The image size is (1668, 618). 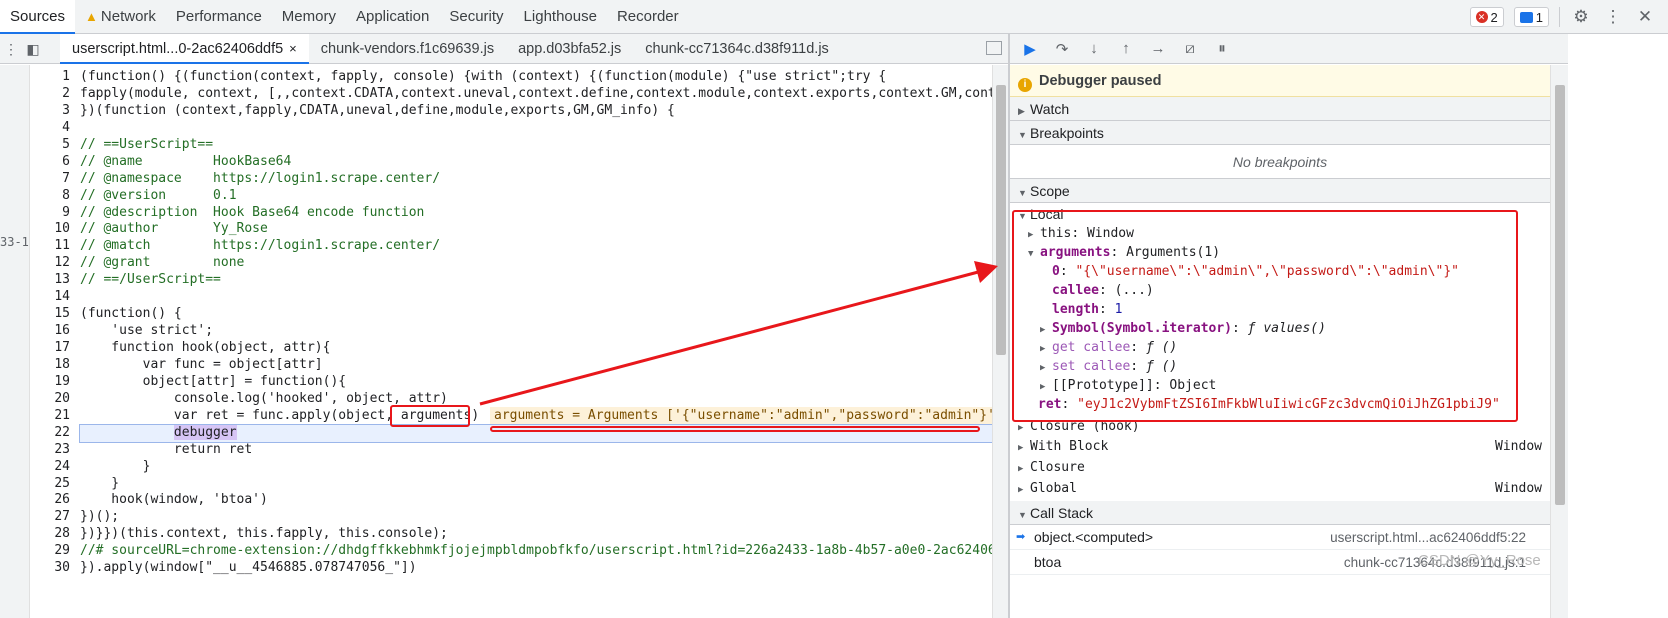 What do you see at coordinates (219, 17) in the screenshot?
I see `panel-tab: Performance` at bounding box center [219, 17].